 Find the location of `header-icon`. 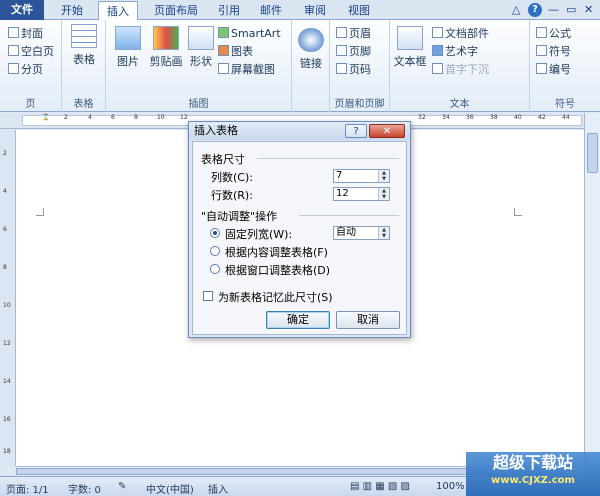

header-icon is located at coordinates (341, 32).